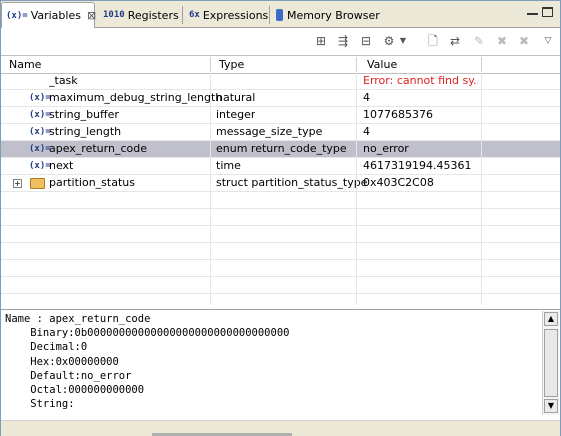 The height and width of the screenshot is (436, 561). I want to click on column-header-value: Value, so click(382, 64).